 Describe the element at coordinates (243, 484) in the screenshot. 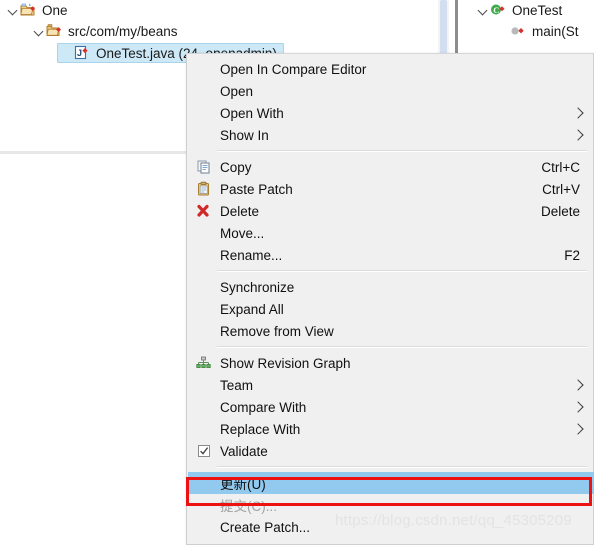

I see `menu-item-label: 更新(U)` at that location.